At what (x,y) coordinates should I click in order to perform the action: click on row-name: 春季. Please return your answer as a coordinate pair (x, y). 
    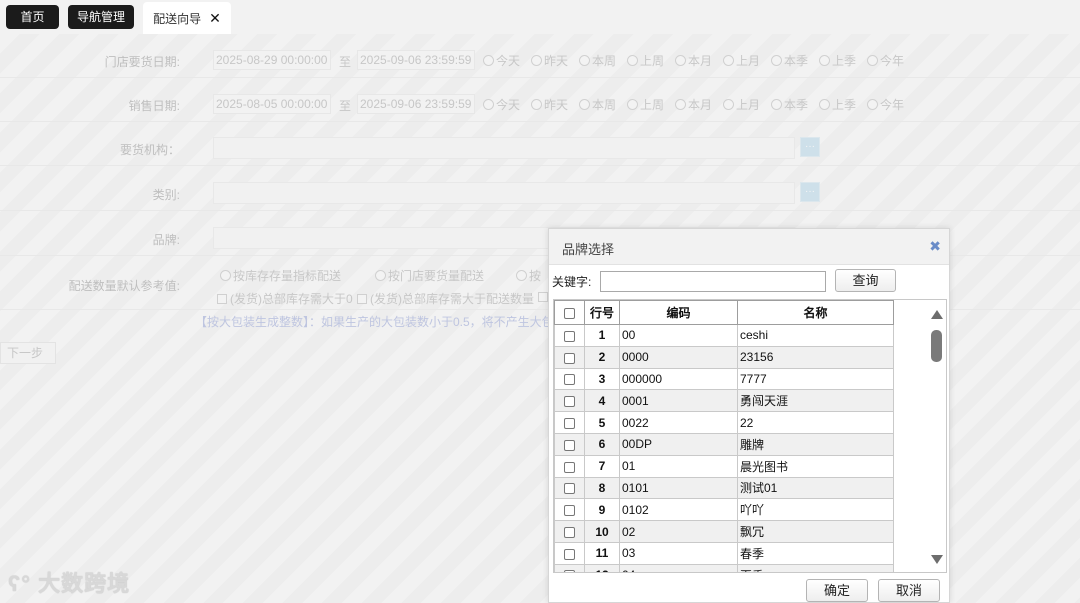
    Looking at the image, I should click on (815, 553).